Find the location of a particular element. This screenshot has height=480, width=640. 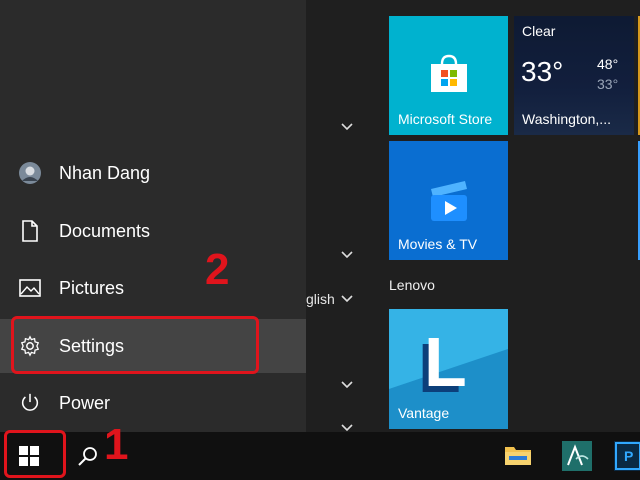

search-button is located at coordinates (86, 456).